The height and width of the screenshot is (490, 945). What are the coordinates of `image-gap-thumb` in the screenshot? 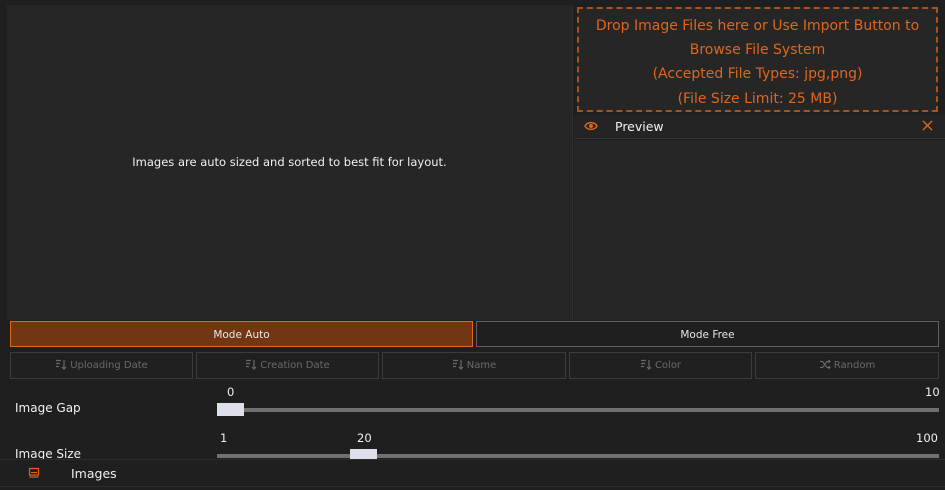 It's located at (230, 409).